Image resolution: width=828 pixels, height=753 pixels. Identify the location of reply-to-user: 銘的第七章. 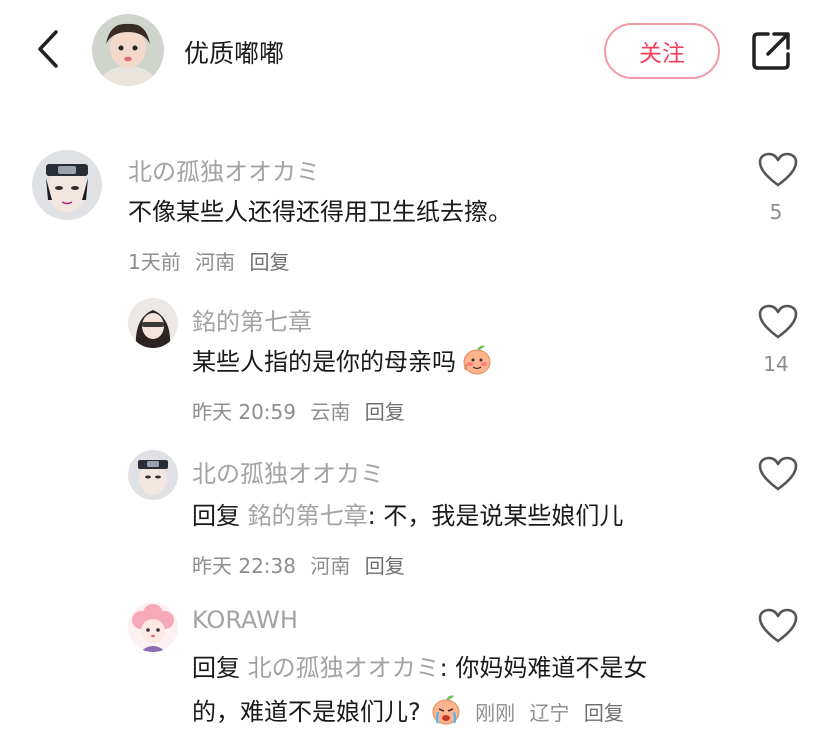
(308, 516).